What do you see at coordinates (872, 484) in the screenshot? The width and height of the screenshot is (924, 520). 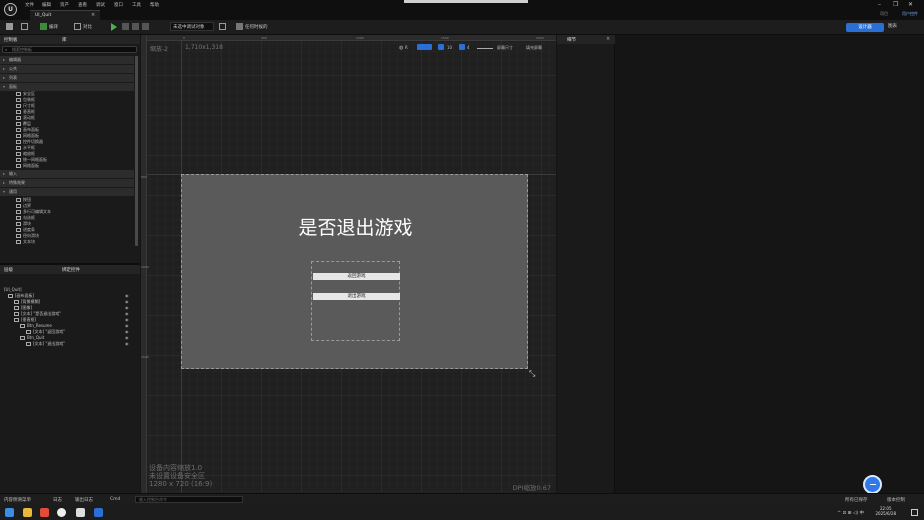 I see `assistant-bubble-icon` at bounding box center [872, 484].